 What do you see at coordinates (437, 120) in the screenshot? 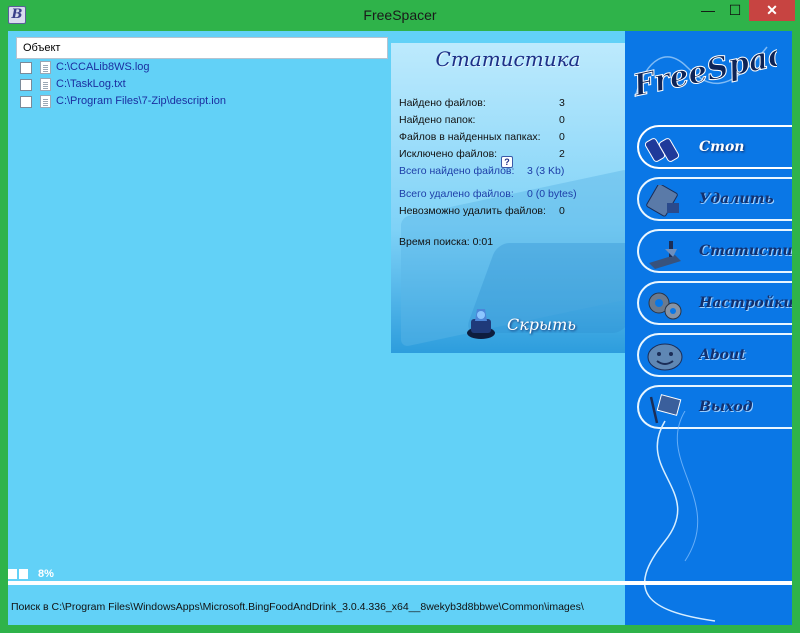
I see `found-folders-label: Найдено папок:` at bounding box center [437, 120].